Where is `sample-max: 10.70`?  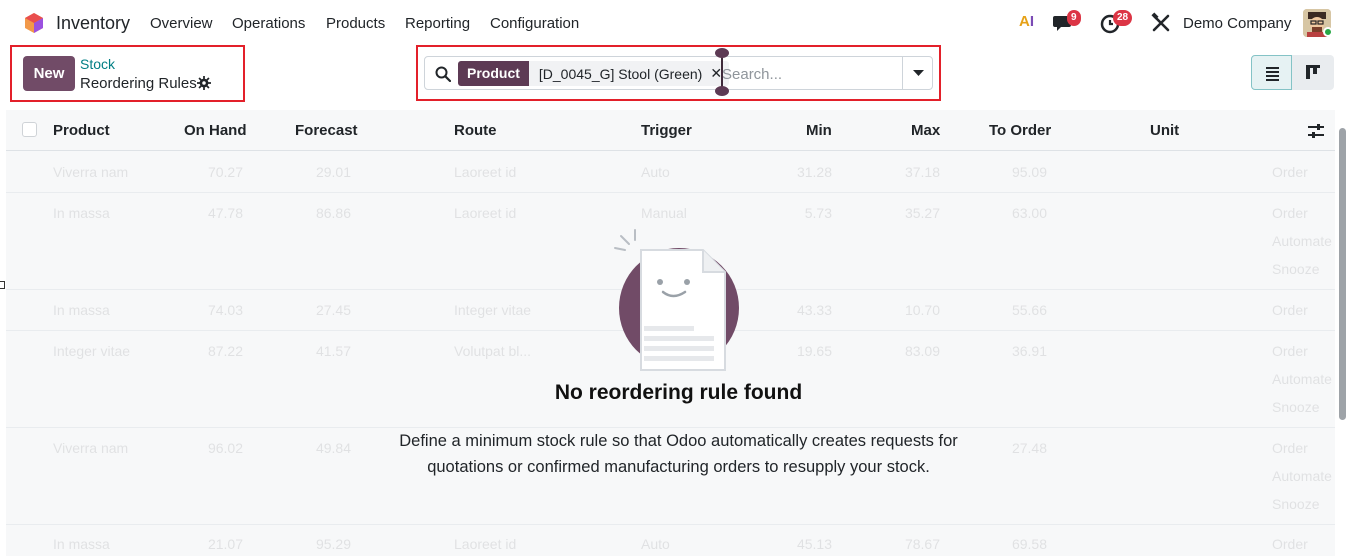 sample-max: 10.70 is located at coordinates (922, 310).